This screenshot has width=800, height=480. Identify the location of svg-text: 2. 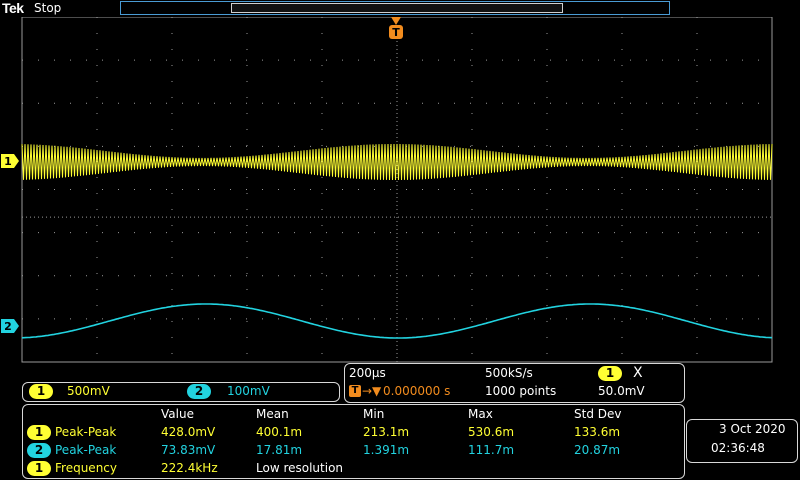
(8, 326).